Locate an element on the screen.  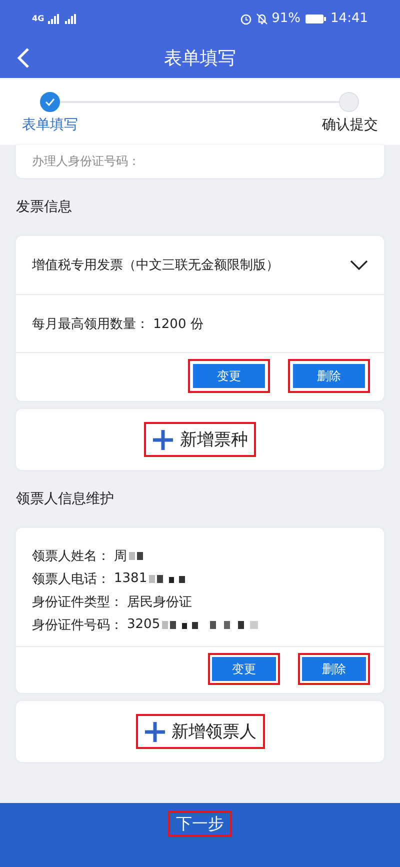
field-value: 居民身份证 is located at coordinates (159, 602).